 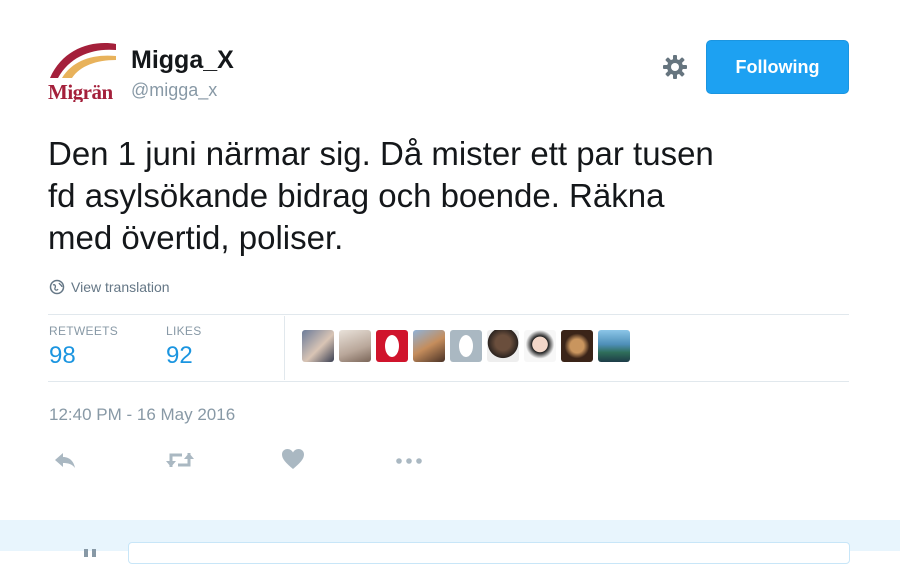 What do you see at coordinates (84, 331) in the screenshot?
I see `retweets-label: RETWEETS` at bounding box center [84, 331].